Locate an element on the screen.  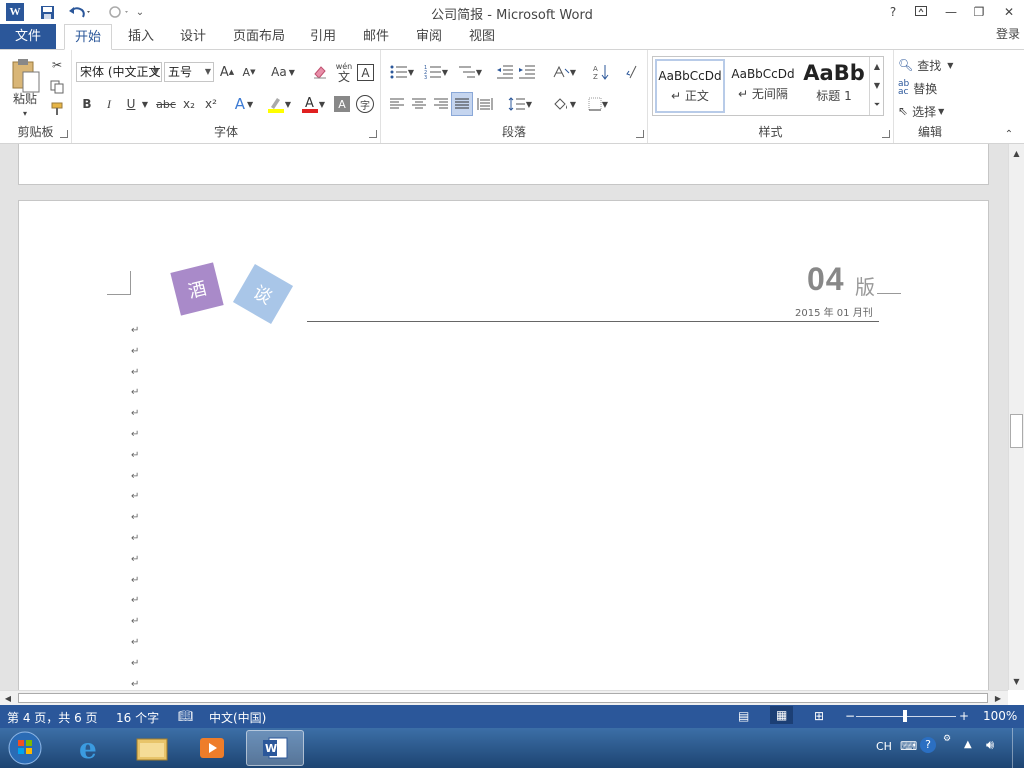
font-launcher-icon is located at coordinates (373, 134).